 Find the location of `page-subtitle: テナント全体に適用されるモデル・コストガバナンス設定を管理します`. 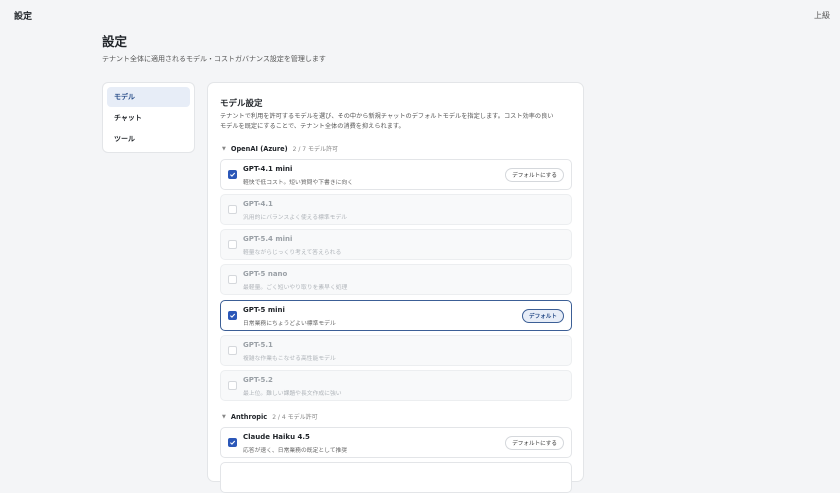

page-subtitle: テナント全体に適用されるモデル・コストガバナンス設定を管理します is located at coordinates (214, 59).